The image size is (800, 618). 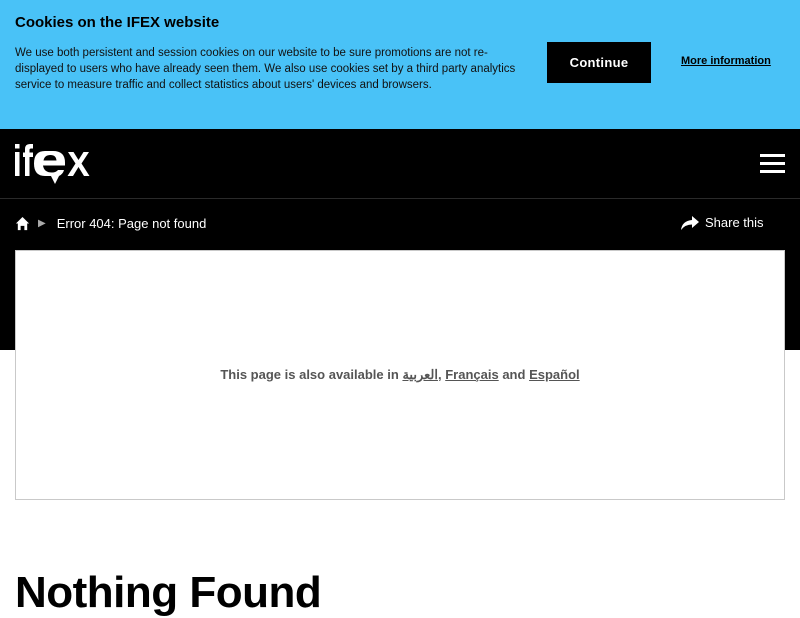 I want to click on hamburger-menu-icon, so click(x=772, y=164).